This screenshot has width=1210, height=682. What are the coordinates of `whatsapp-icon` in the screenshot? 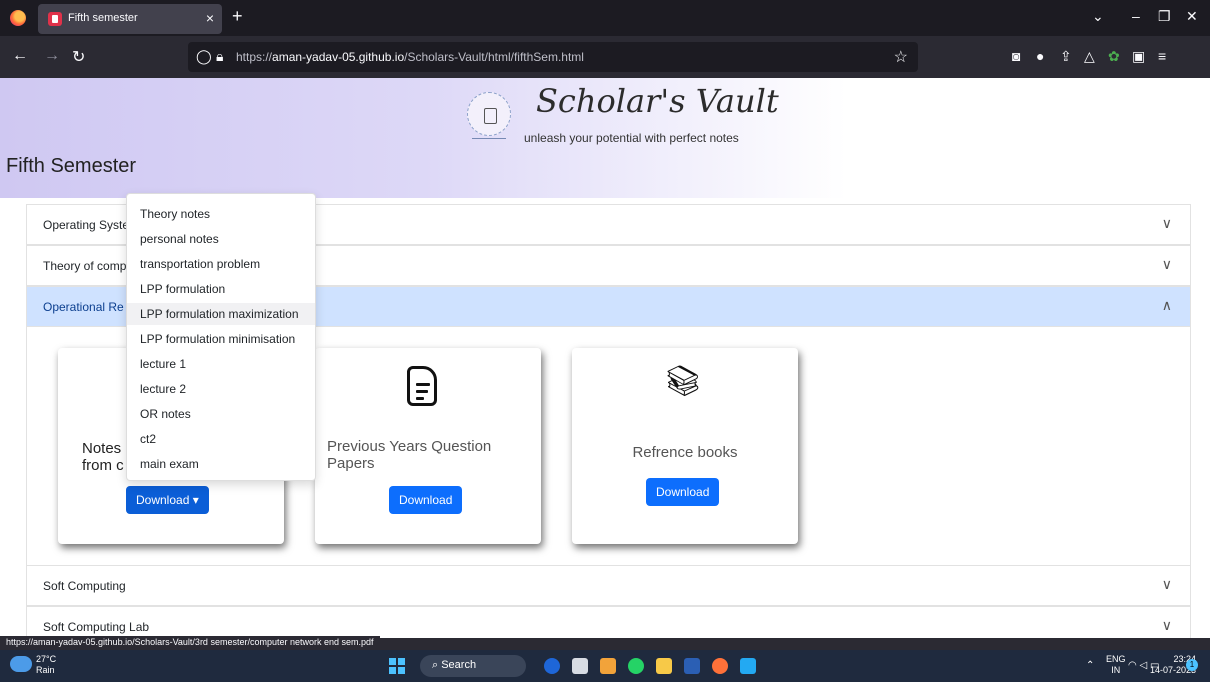 It's located at (636, 666).